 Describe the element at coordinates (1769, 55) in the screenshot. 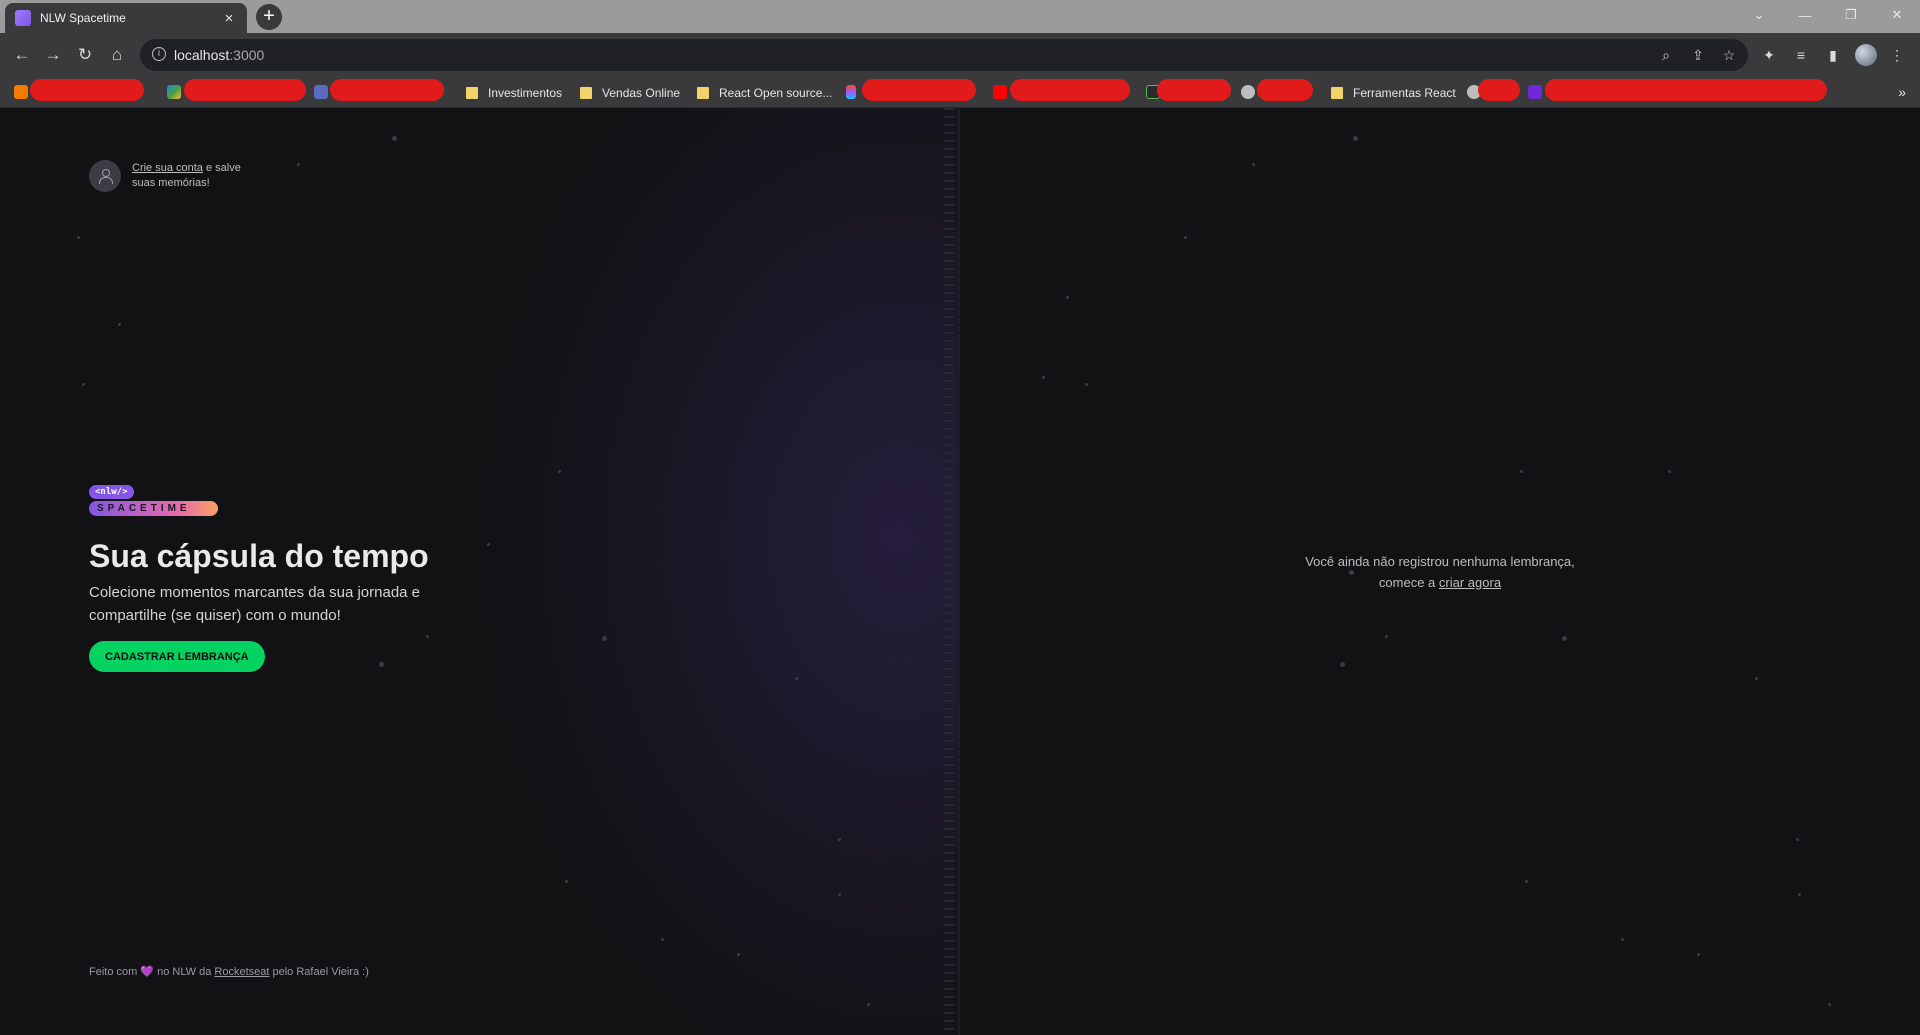

I see `extensions-icon: ✦` at that location.